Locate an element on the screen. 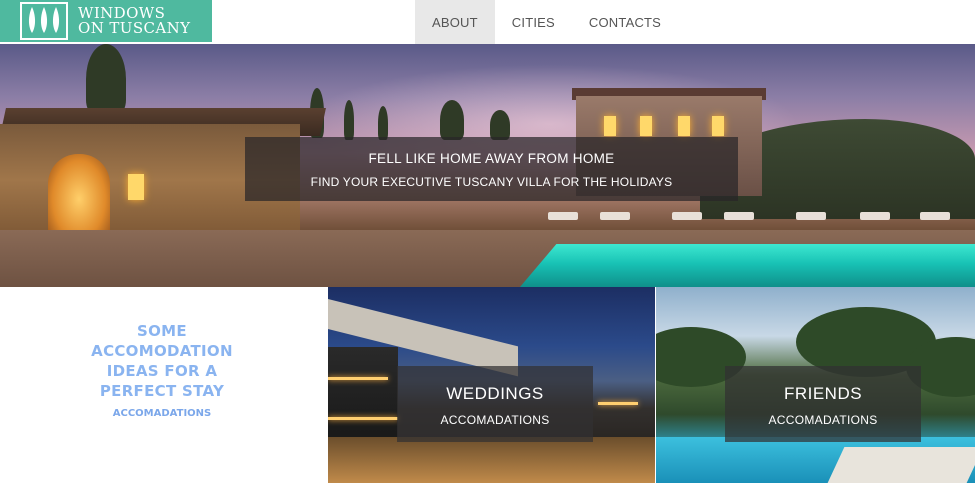  main-nav: ABOUT CITIES CONTACTS is located at coordinates (546, 22).